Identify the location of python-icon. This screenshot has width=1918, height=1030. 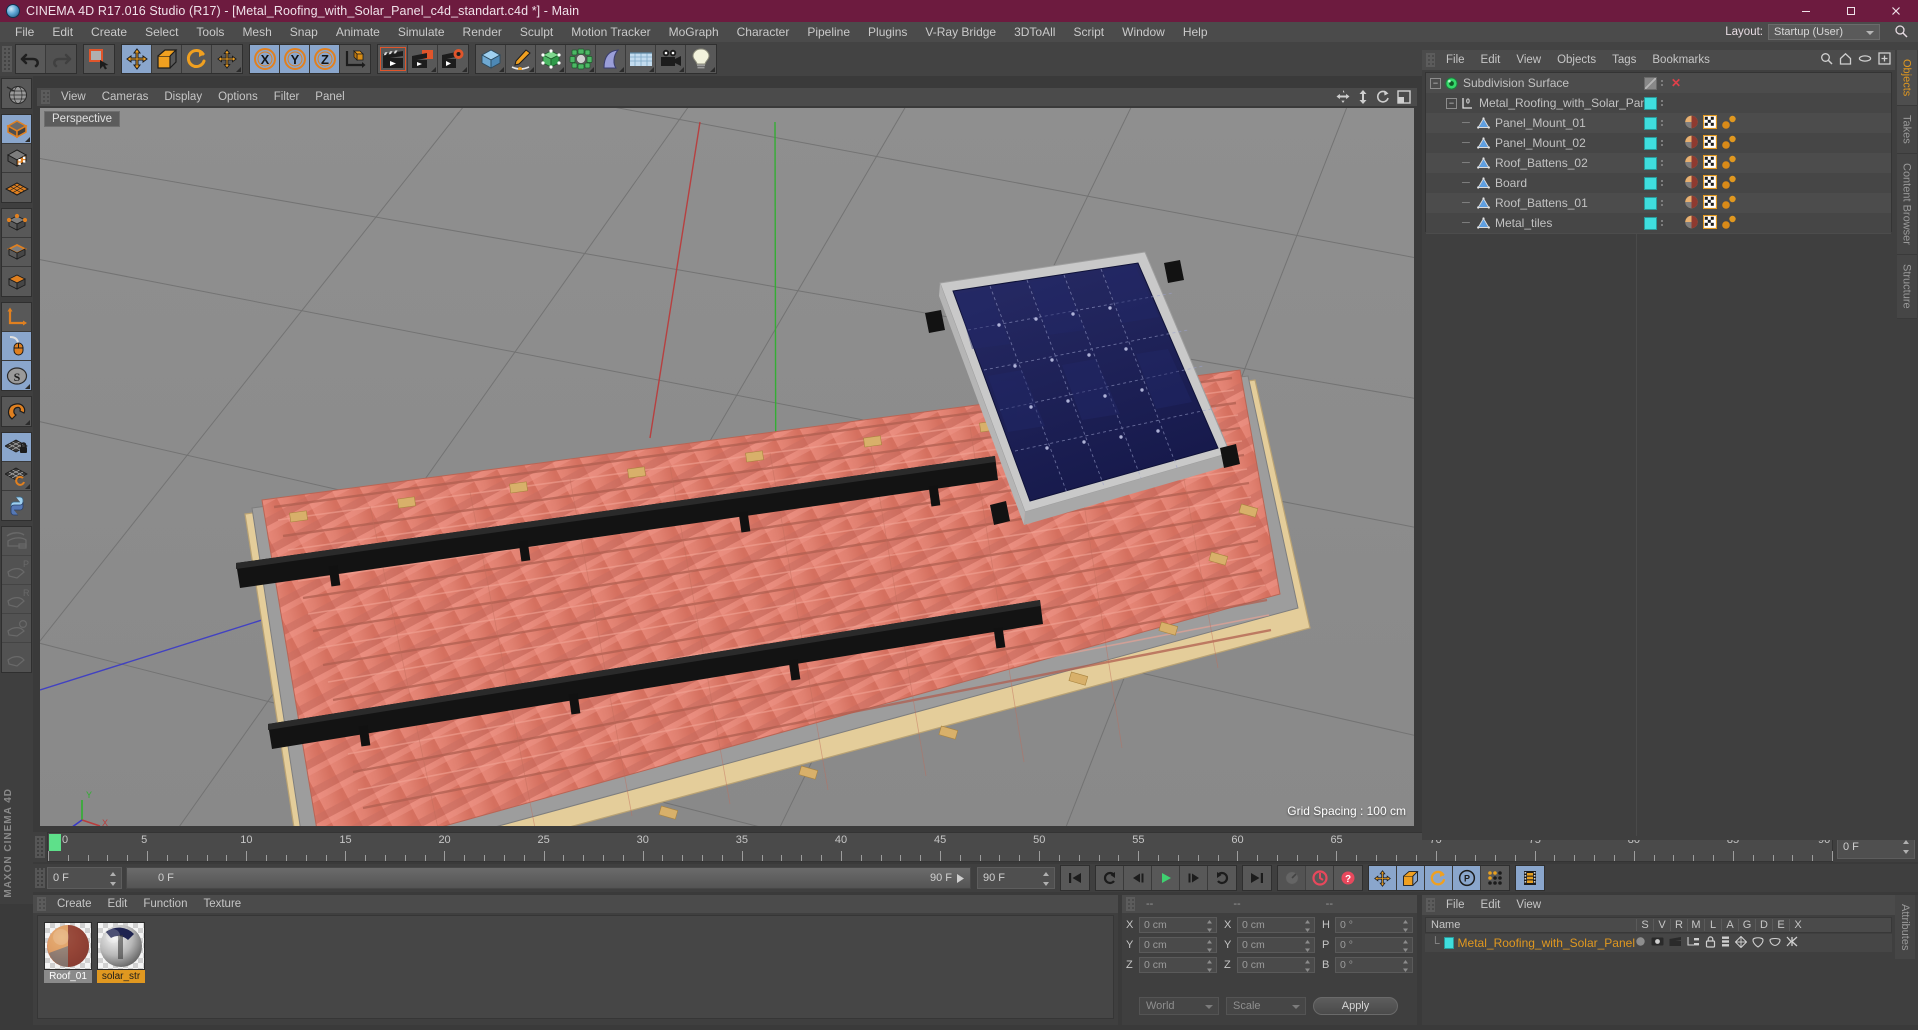
(16, 505).